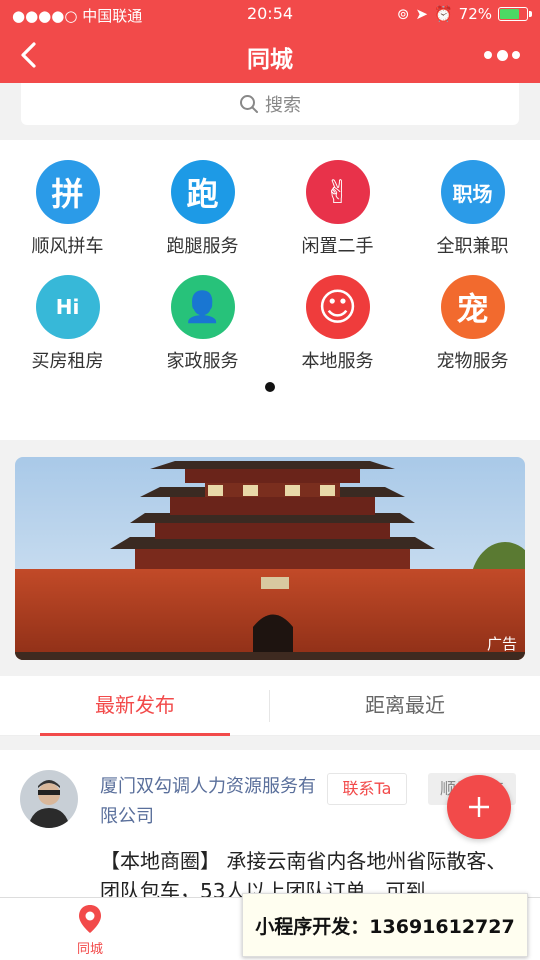 The height and width of the screenshot is (960, 540). I want to click on category-housekeeping: 👤 家政服务, so click(202, 324).